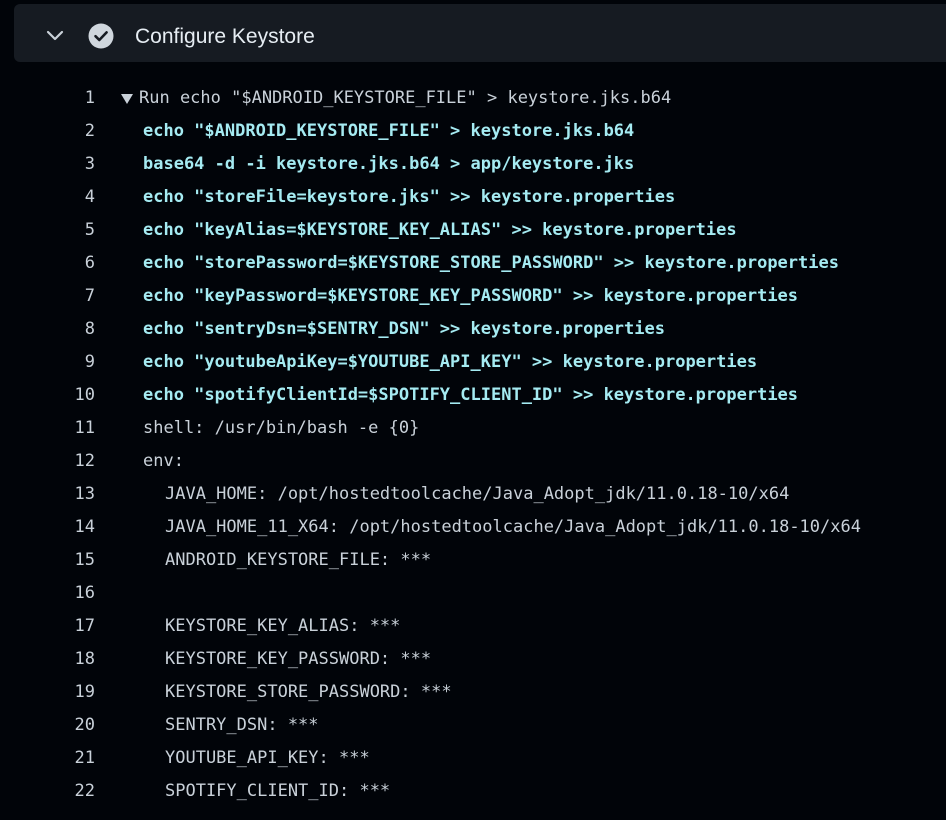 This screenshot has width=946, height=820. I want to click on log-text: KEYSTORE_STORE_PASSWORD: ***, so click(308, 692).